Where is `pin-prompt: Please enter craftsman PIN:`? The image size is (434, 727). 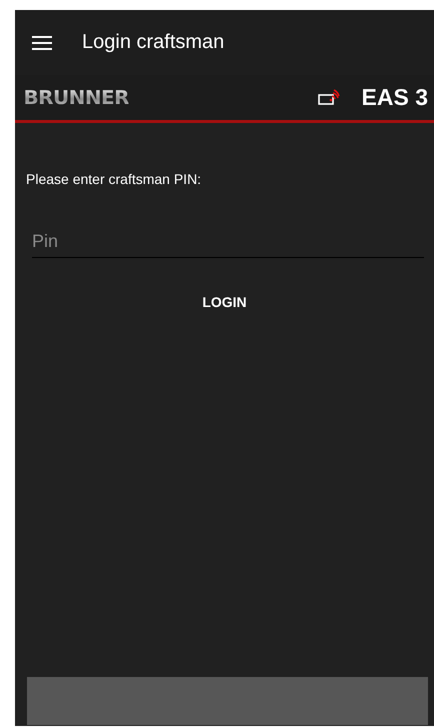 pin-prompt: Please enter craftsman PIN: is located at coordinates (114, 179).